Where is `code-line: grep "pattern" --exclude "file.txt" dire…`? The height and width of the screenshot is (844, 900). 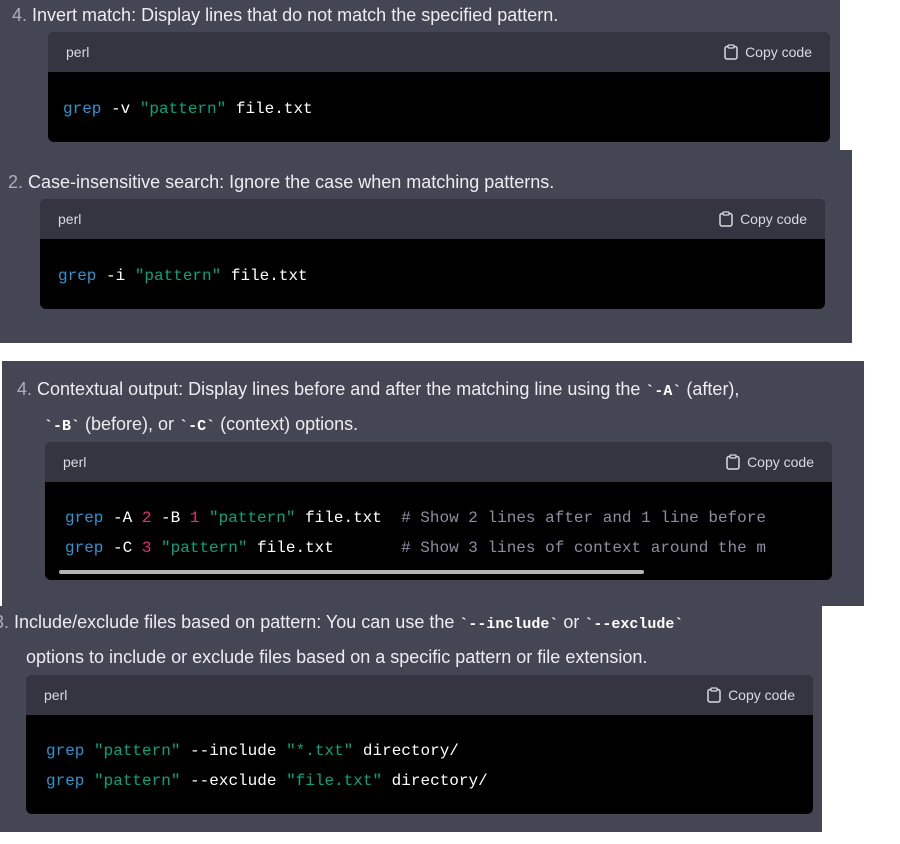 code-line: grep "pattern" --exclude "file.txt" dire… is located at coordinates (267, 781).